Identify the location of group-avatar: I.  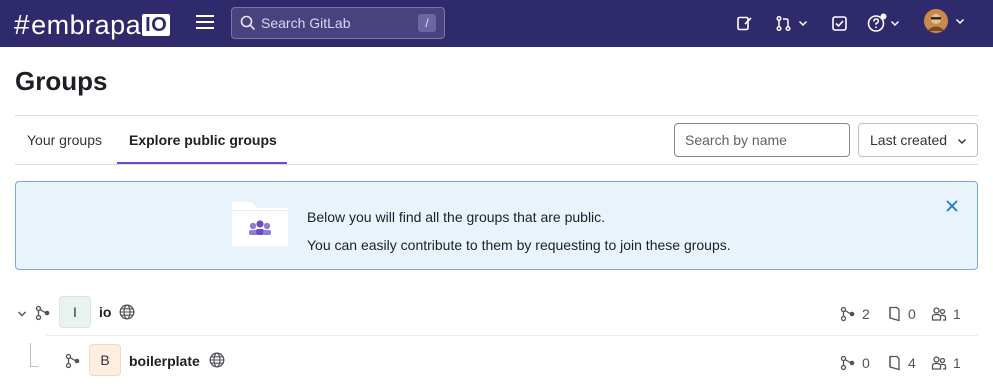
(75, 312).